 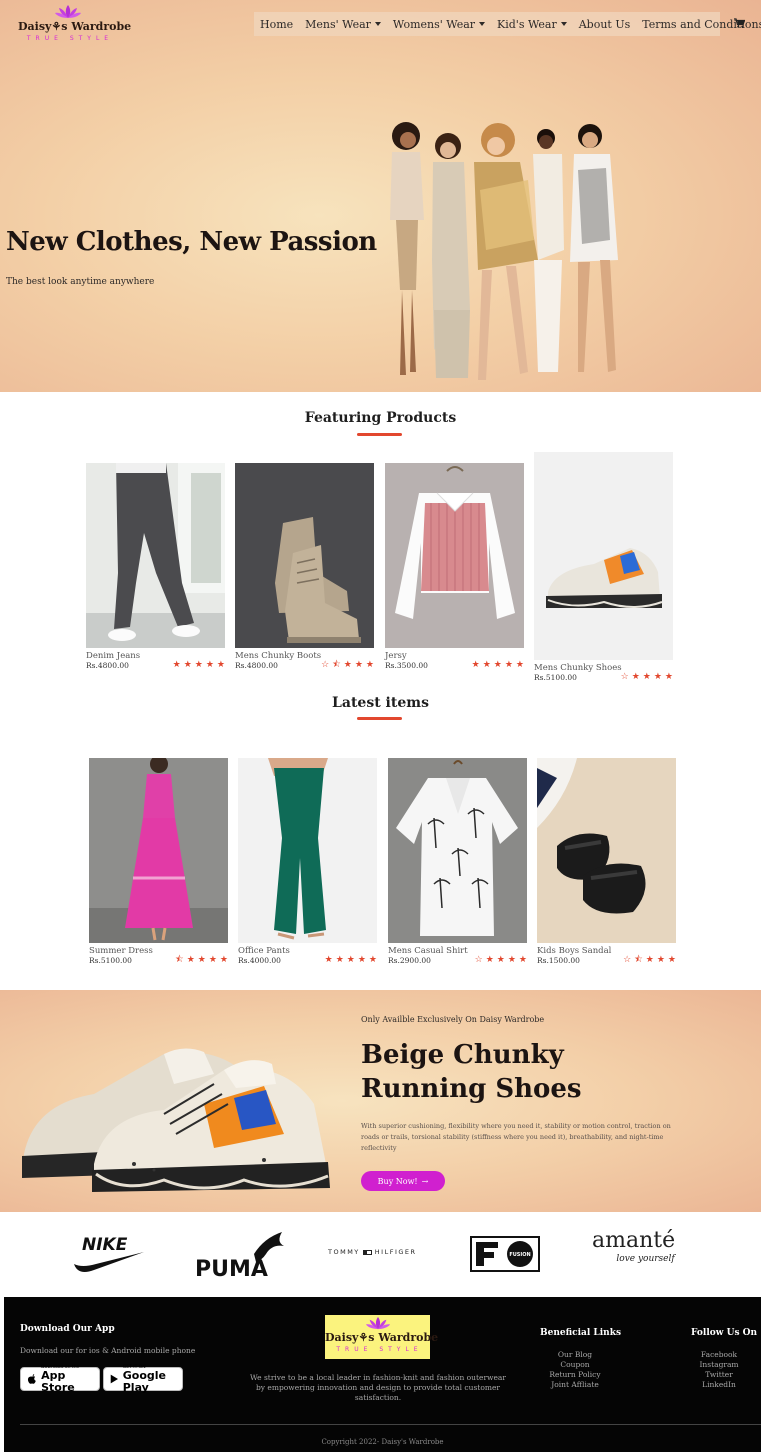 What do you see at coordinates (31, 1378) in the screenshot?
I see `apple-icon` at bounding box center [31, 1378].